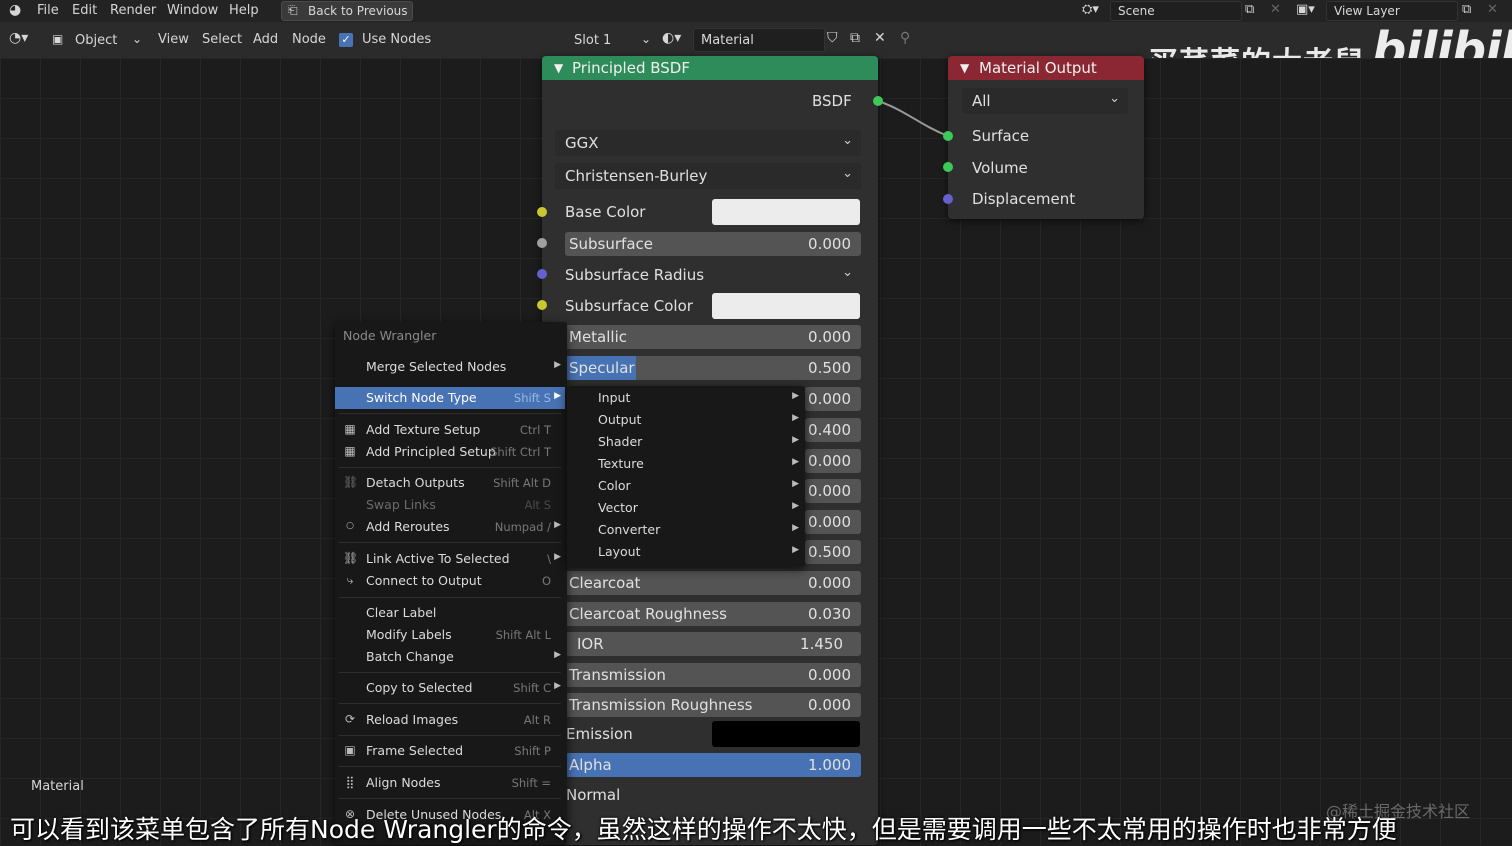  I want to click on menu-render: Render, so click(133, 10).